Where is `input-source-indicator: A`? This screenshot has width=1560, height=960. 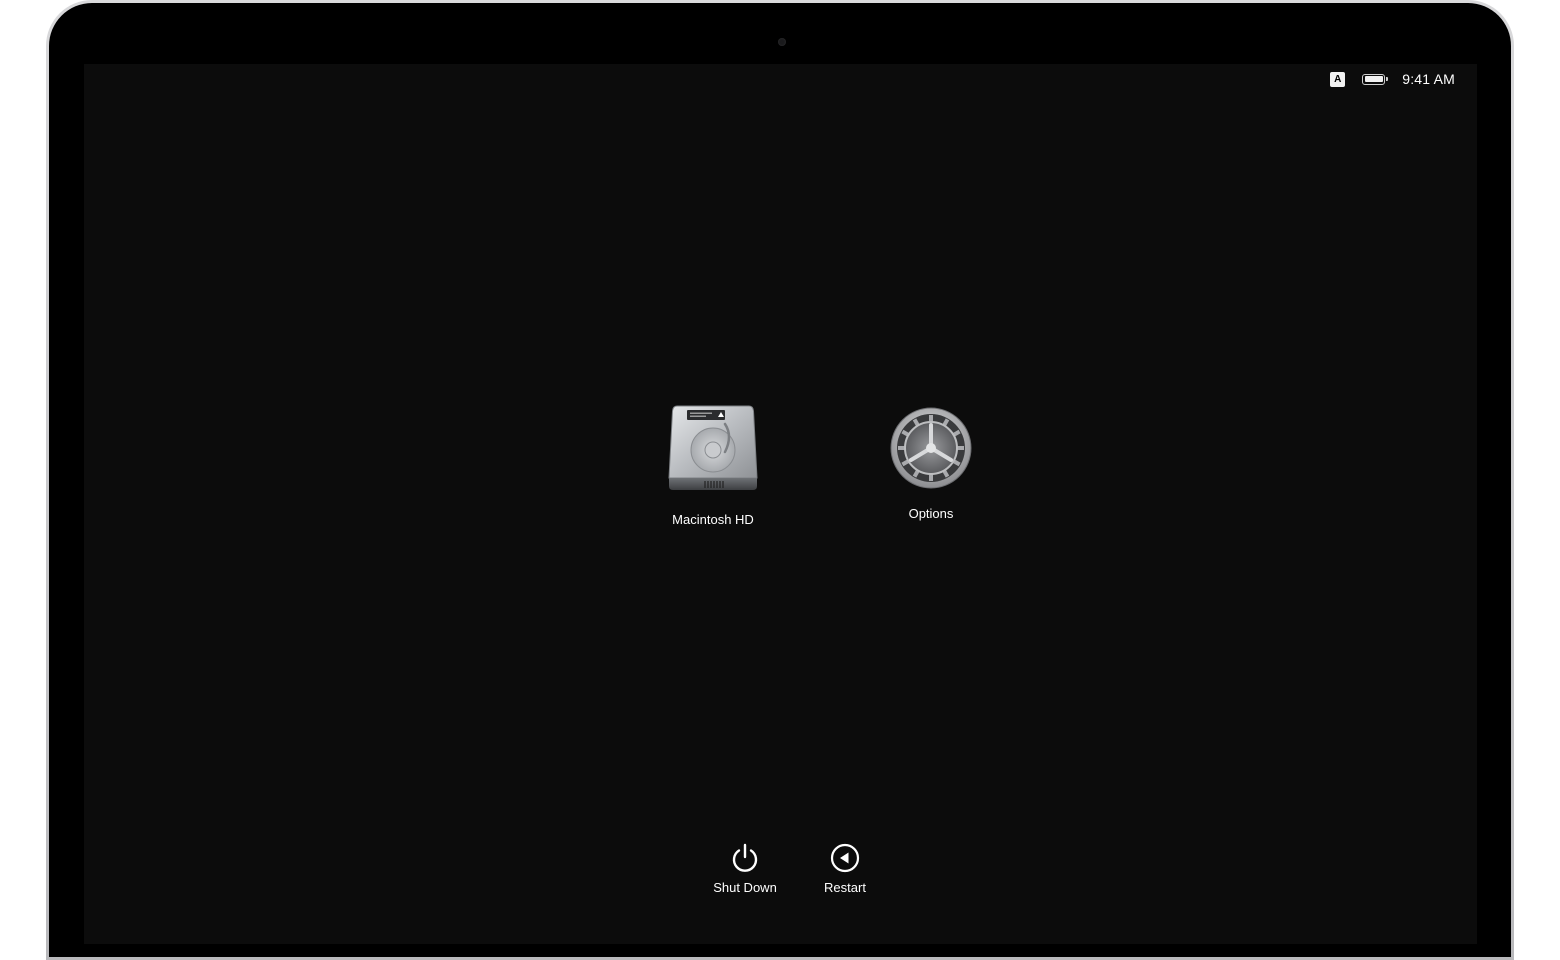 input-source-indicator: A is located at coordinates (1338, 79).